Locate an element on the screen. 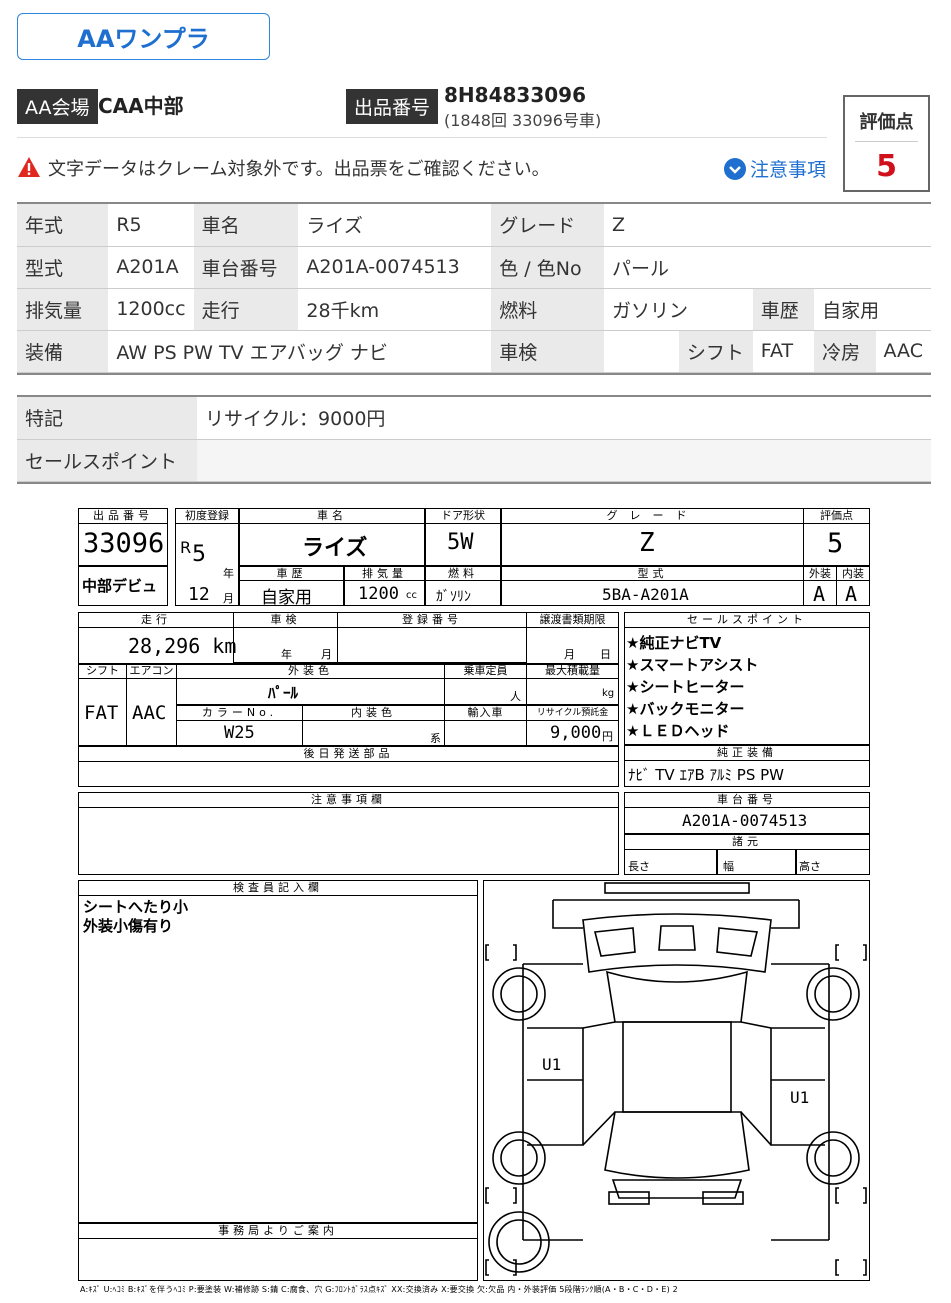 Image resolution: width=951 pixels, height=1303 pixels. sheet-year: 5 is located at coordinates (199, 554).